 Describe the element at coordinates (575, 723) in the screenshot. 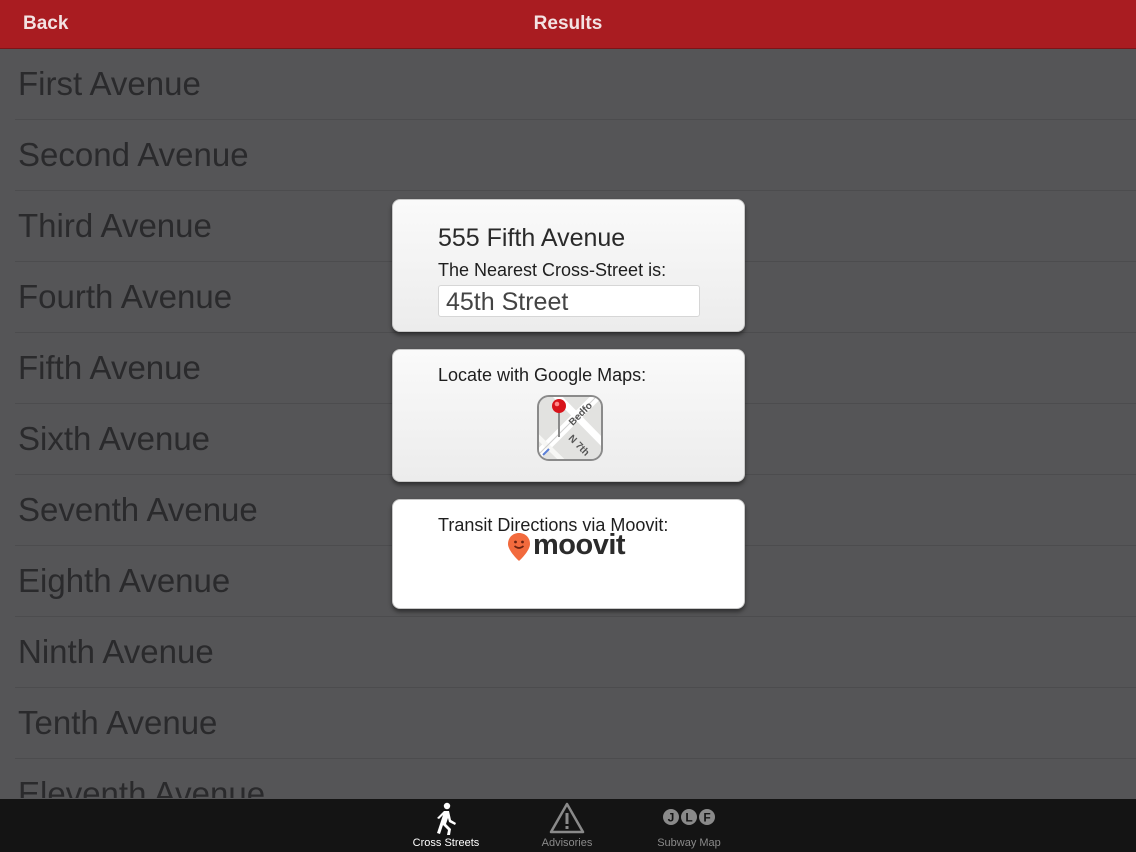

I see `list-item: Tenth Avenue` at that location.